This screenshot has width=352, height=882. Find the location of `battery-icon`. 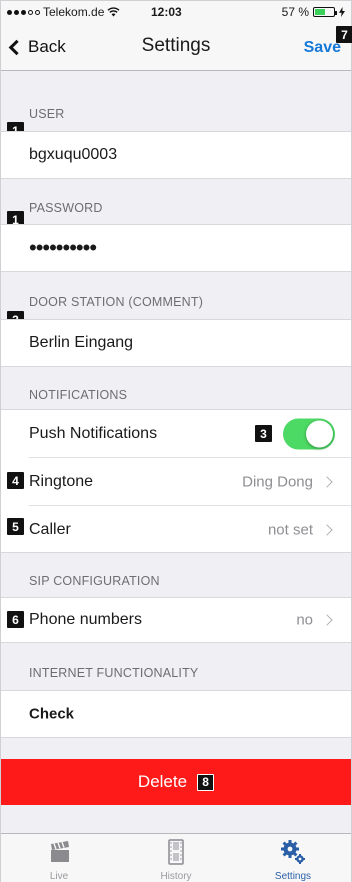

battery-icon is located at coordinates (325, 12).